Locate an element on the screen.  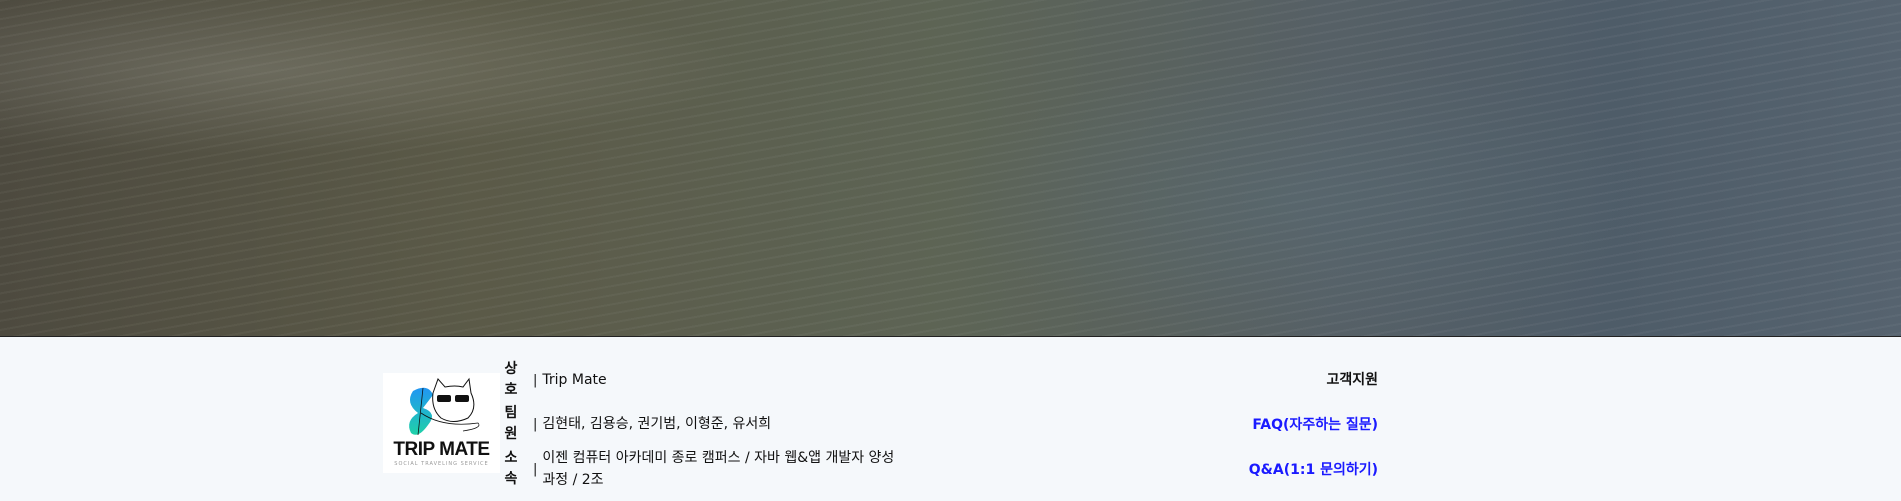
logo-subtitle: SOCIAL TRAVELING SERVICE is located at coordinates (441, 464).